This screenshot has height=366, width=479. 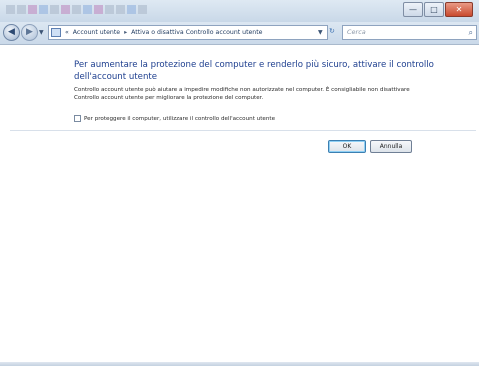 I want to click on control-panel-icon, so click(x=56, y=32).